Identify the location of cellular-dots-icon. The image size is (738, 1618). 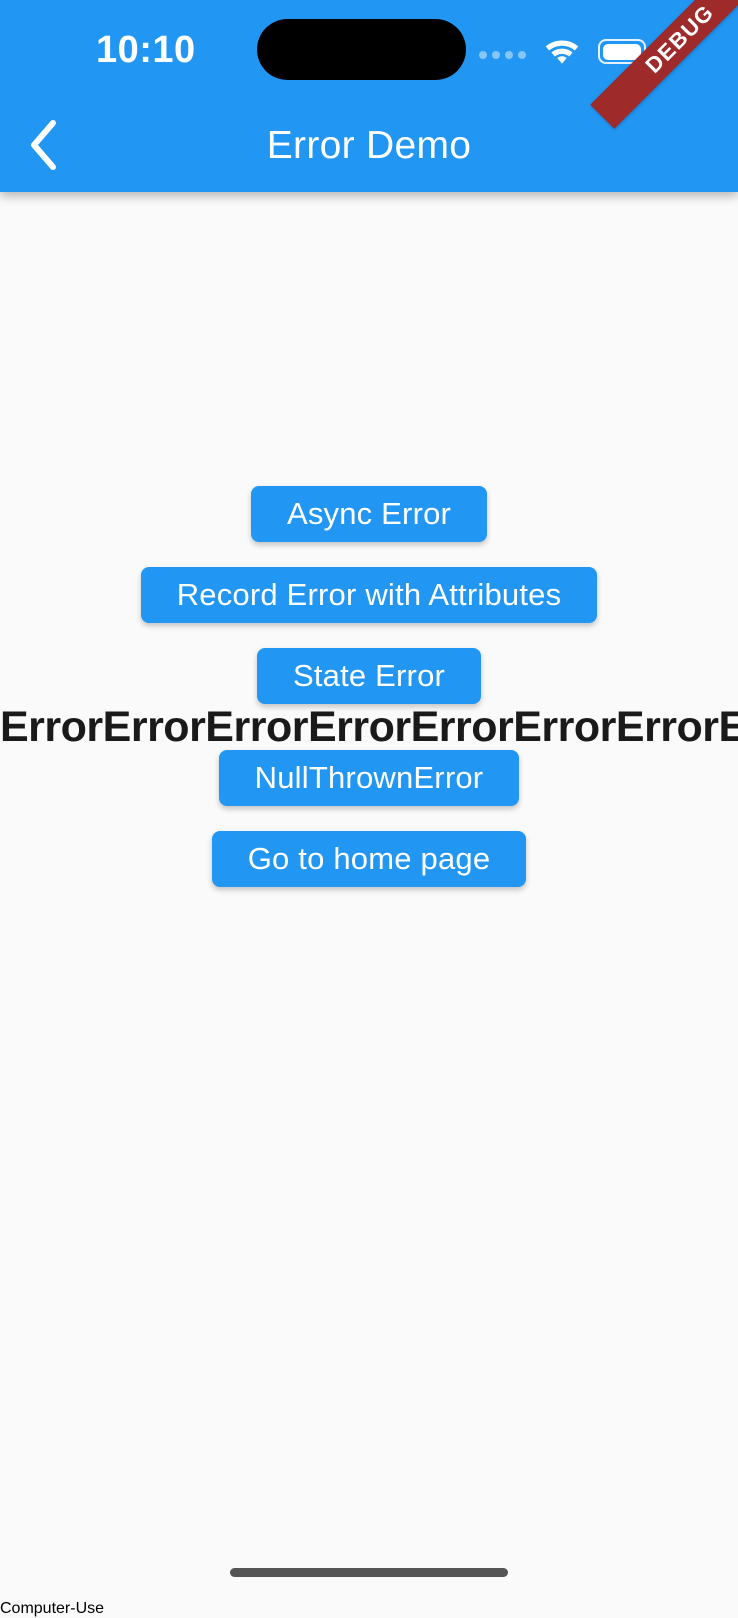
(502, 54).